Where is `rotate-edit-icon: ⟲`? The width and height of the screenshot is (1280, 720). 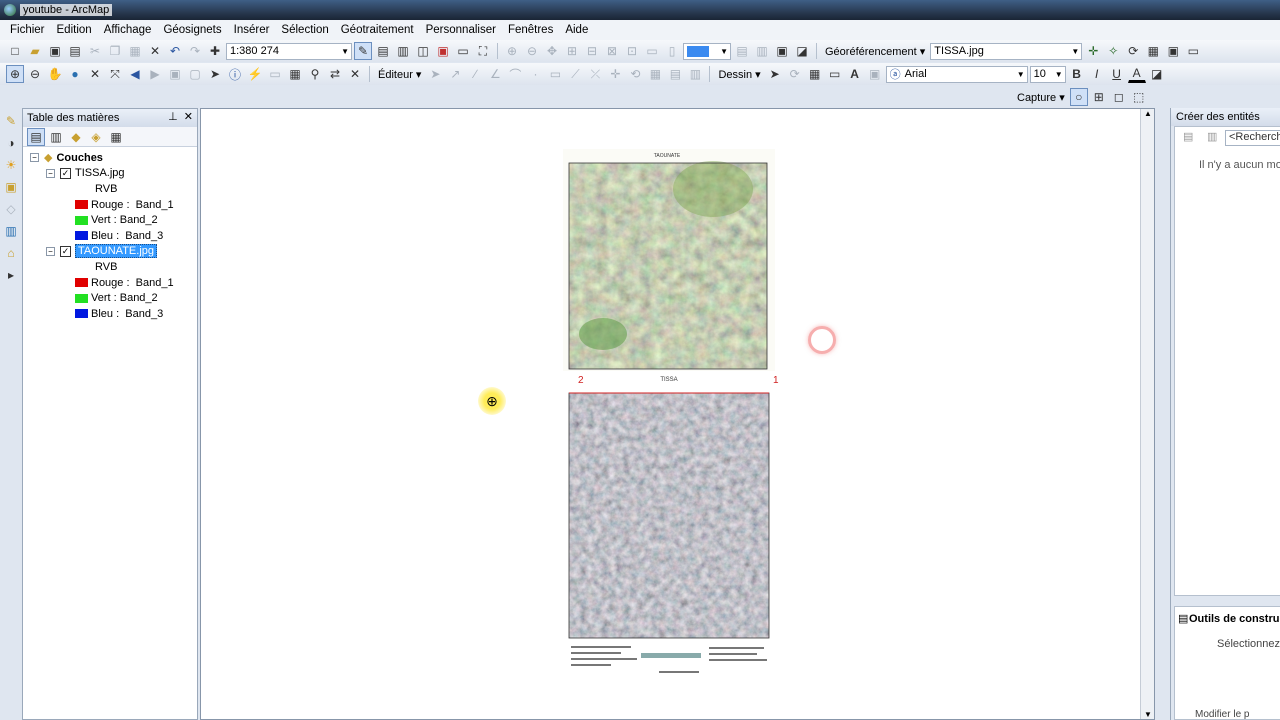
rotate-edit-icon: ⟲ is located at coordinates (635, 74).